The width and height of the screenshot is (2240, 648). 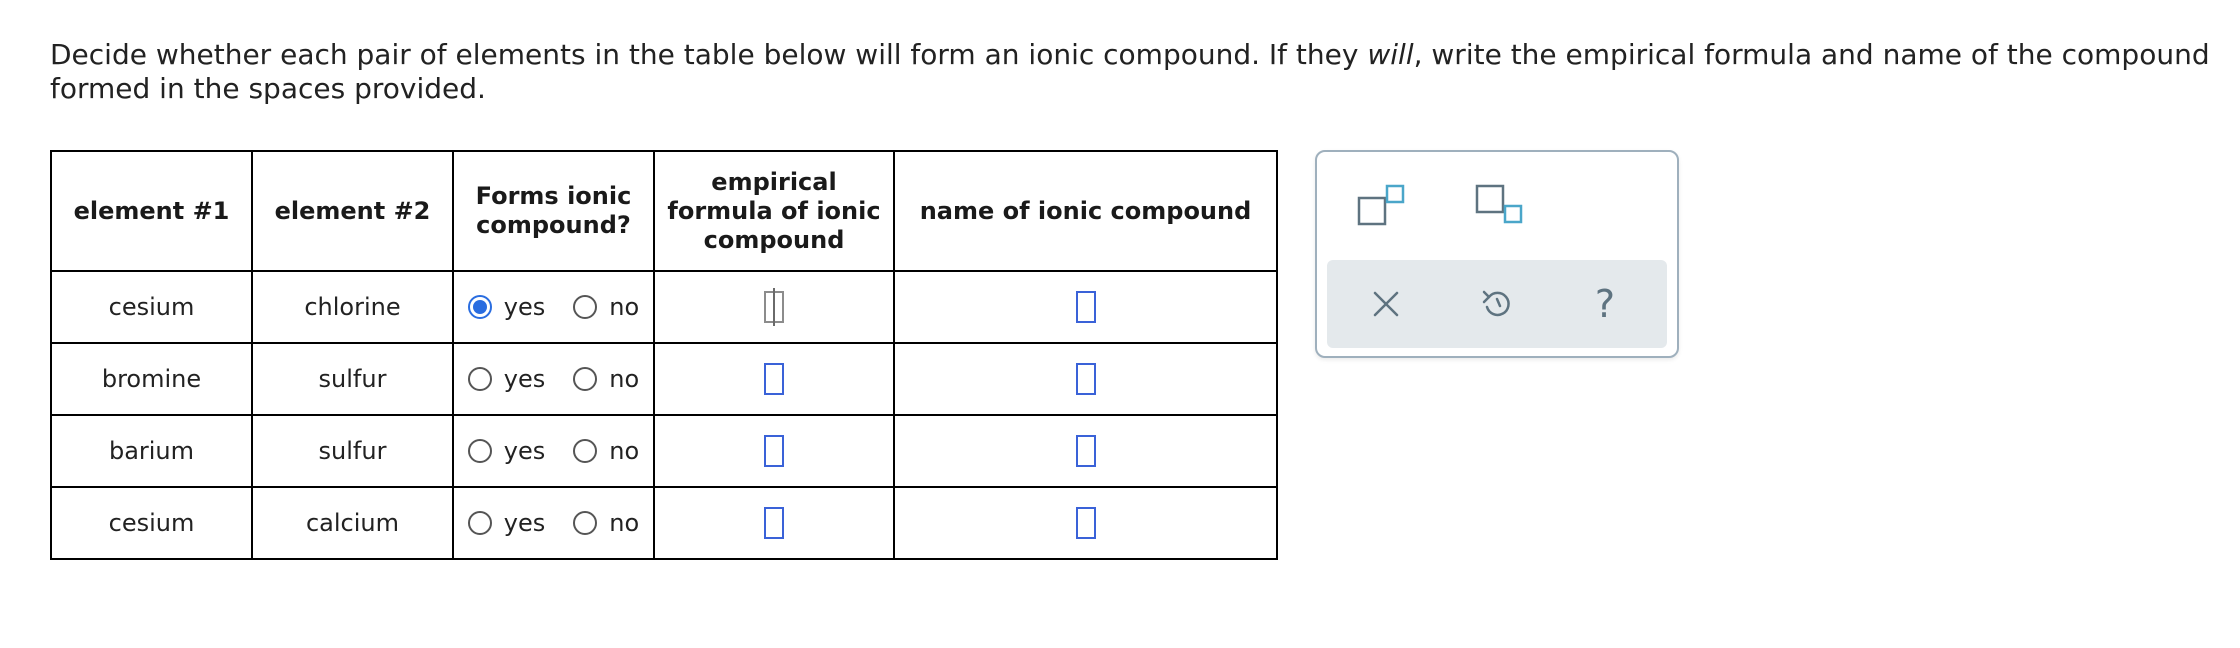 I want to click on header-empirical-formula: empirical formula of ionic compound, so click(x=774, y=211).